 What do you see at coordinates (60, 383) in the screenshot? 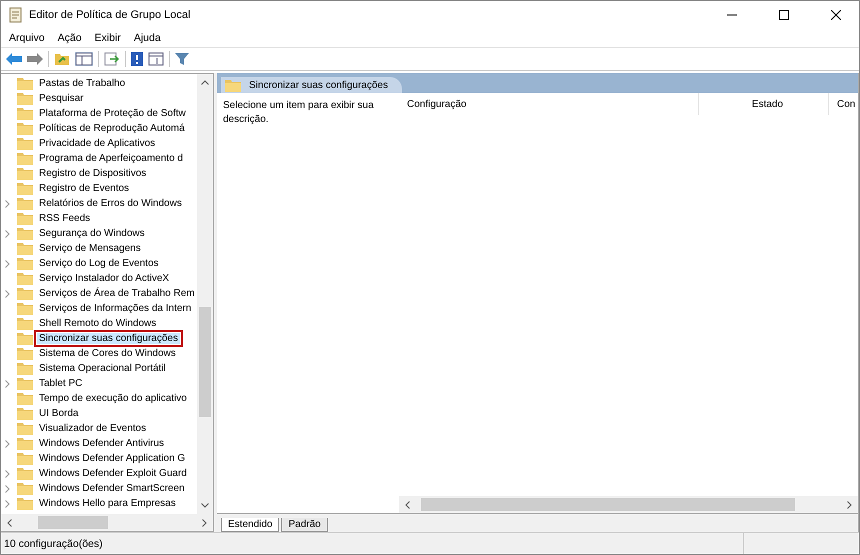
I see `tree-item: Tablet PC` at bounding box center [60, 383].